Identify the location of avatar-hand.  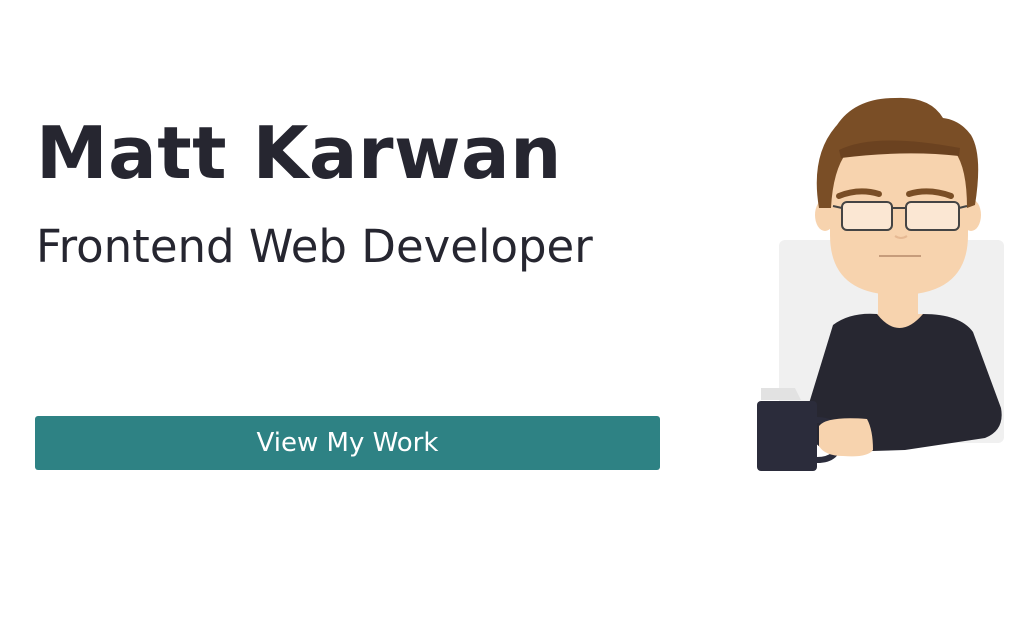
(846, 437).